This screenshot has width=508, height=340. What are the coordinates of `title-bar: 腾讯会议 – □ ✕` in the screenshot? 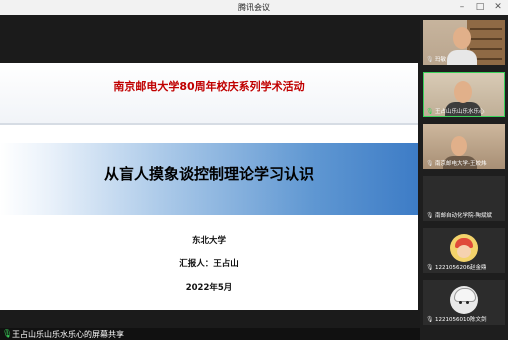 It's located at (254, 7).